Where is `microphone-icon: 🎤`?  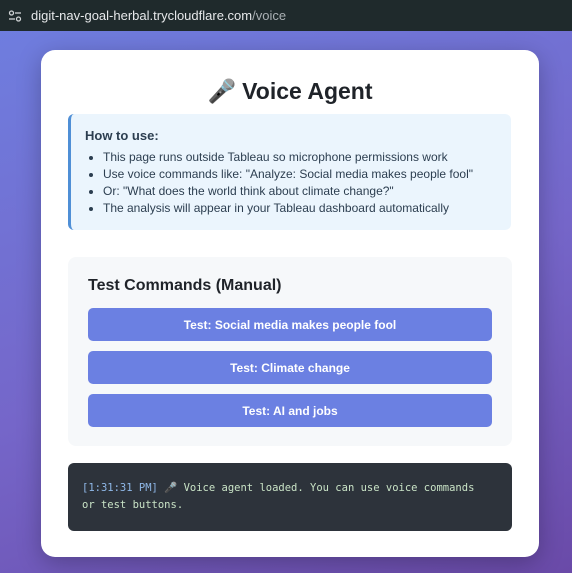
microphone-icon: 🎤 is located at coordinates (222, 91).